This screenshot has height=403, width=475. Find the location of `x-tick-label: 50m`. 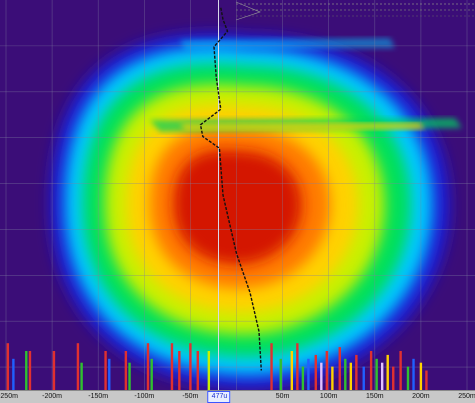

x-tick-label: 50m is located at coordinates (282, 396).